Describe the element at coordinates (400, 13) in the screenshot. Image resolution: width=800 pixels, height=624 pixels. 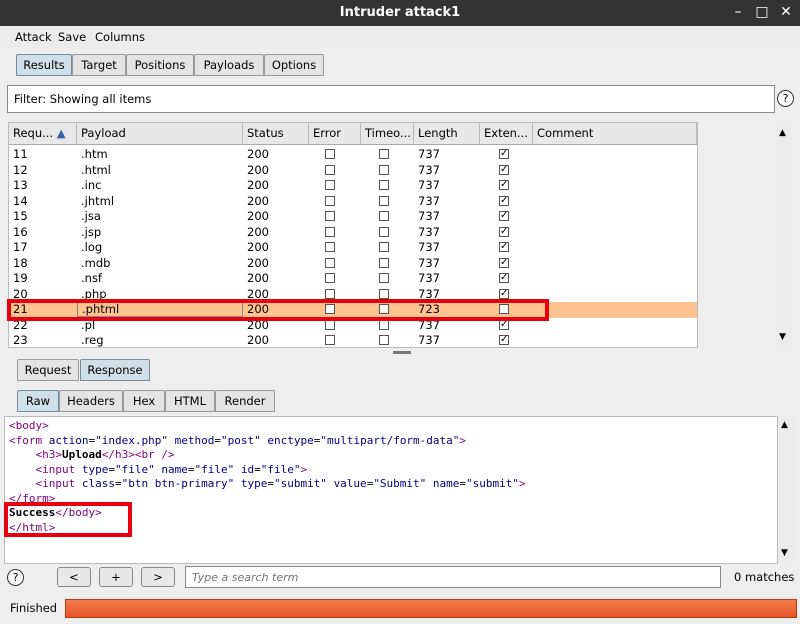
I see `window-titlebar: Intruder attack1 – □ ✕` at that location.